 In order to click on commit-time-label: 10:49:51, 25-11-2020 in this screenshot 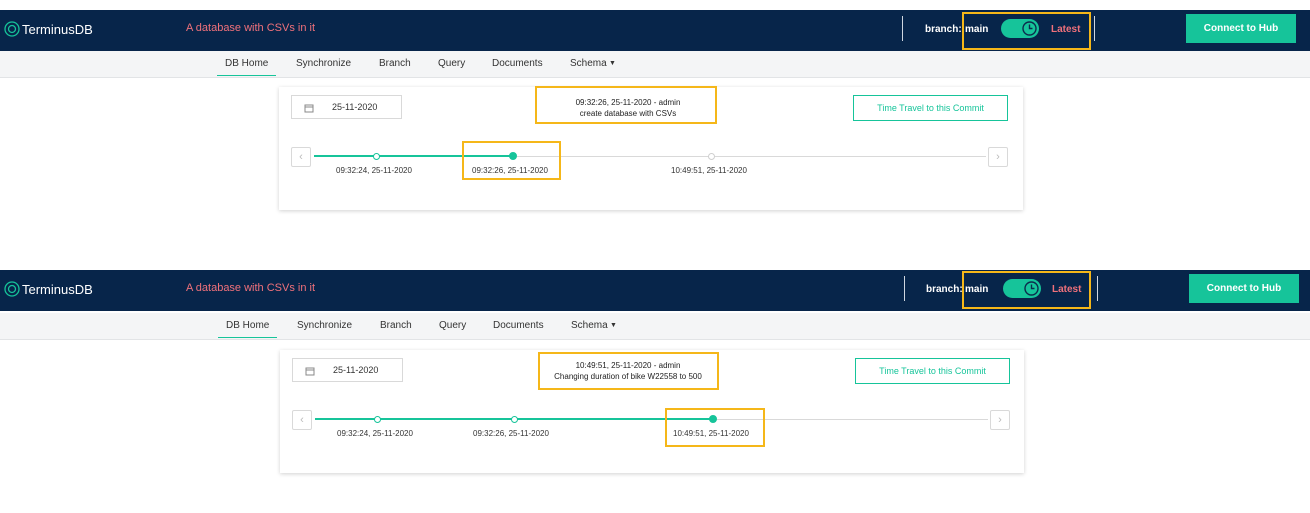, I will do `click(709, 170)`.